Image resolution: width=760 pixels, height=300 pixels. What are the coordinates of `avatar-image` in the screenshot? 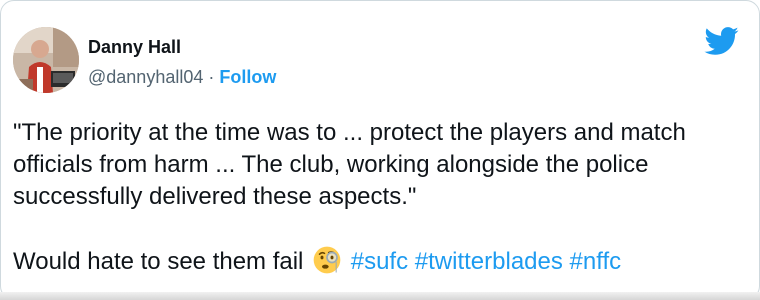 It's located at (46, 60).